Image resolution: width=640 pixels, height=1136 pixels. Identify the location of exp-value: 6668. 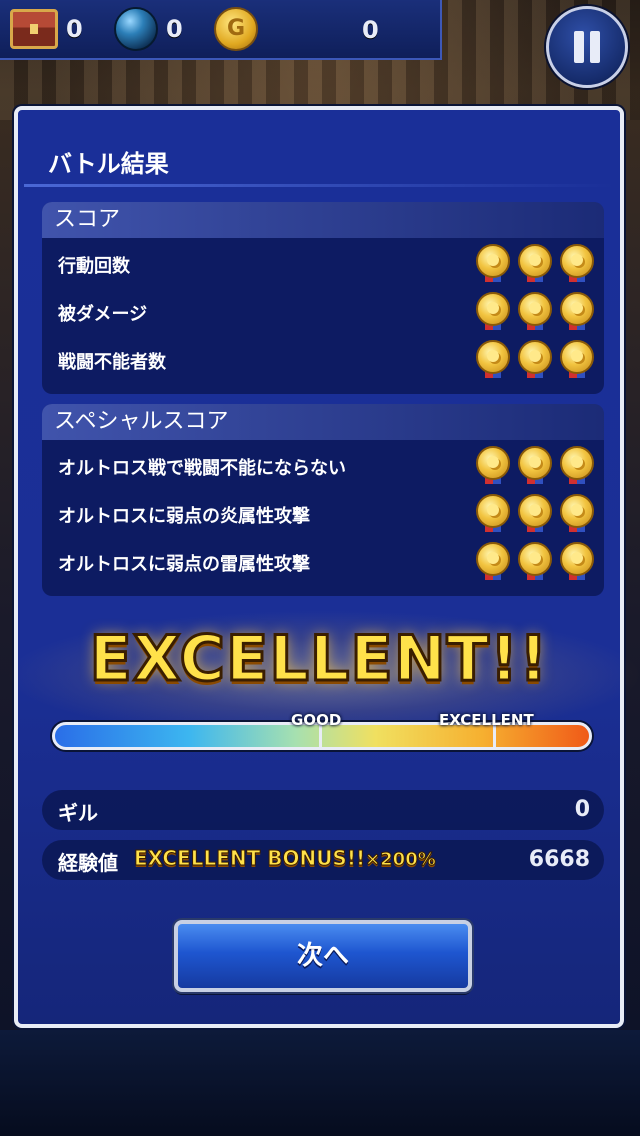
(559, 859).